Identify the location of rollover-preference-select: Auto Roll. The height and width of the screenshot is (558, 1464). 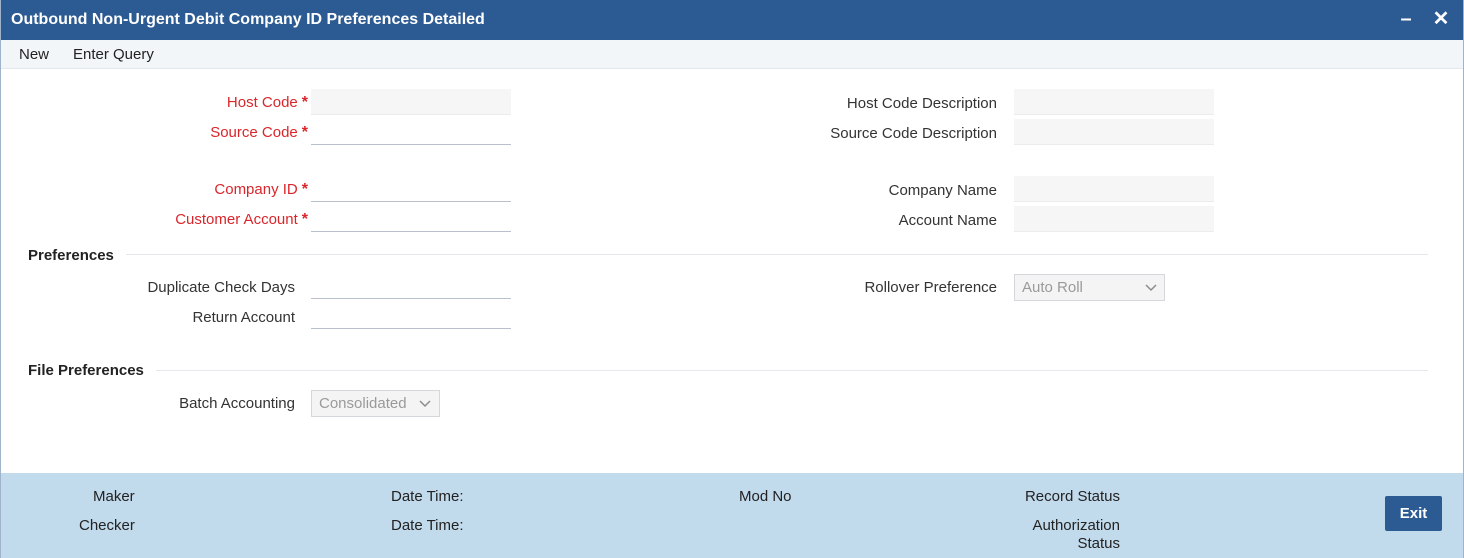
(1089, 287).